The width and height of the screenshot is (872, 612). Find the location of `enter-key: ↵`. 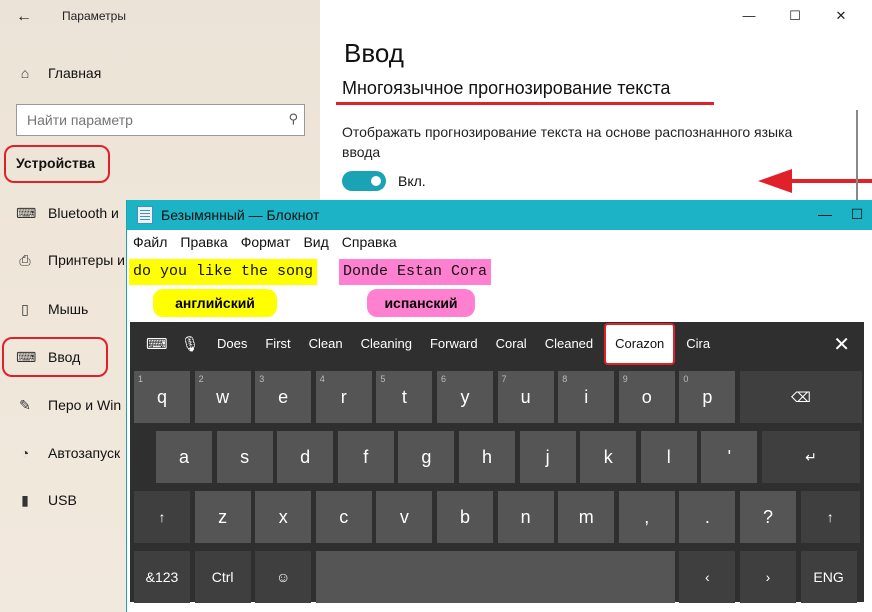

enter-key: ↵ is located at coordinates (811, 457).